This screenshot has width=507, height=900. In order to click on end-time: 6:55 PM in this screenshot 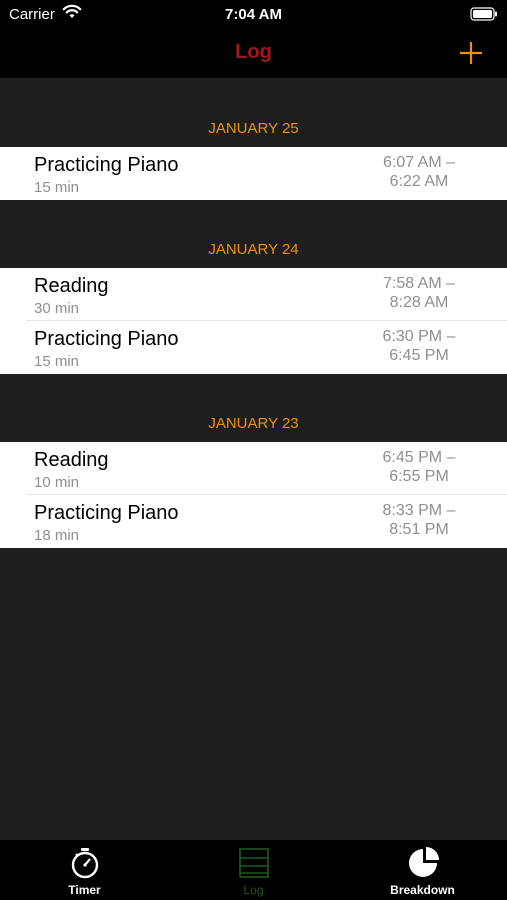, I will do `click(419, 476)`.